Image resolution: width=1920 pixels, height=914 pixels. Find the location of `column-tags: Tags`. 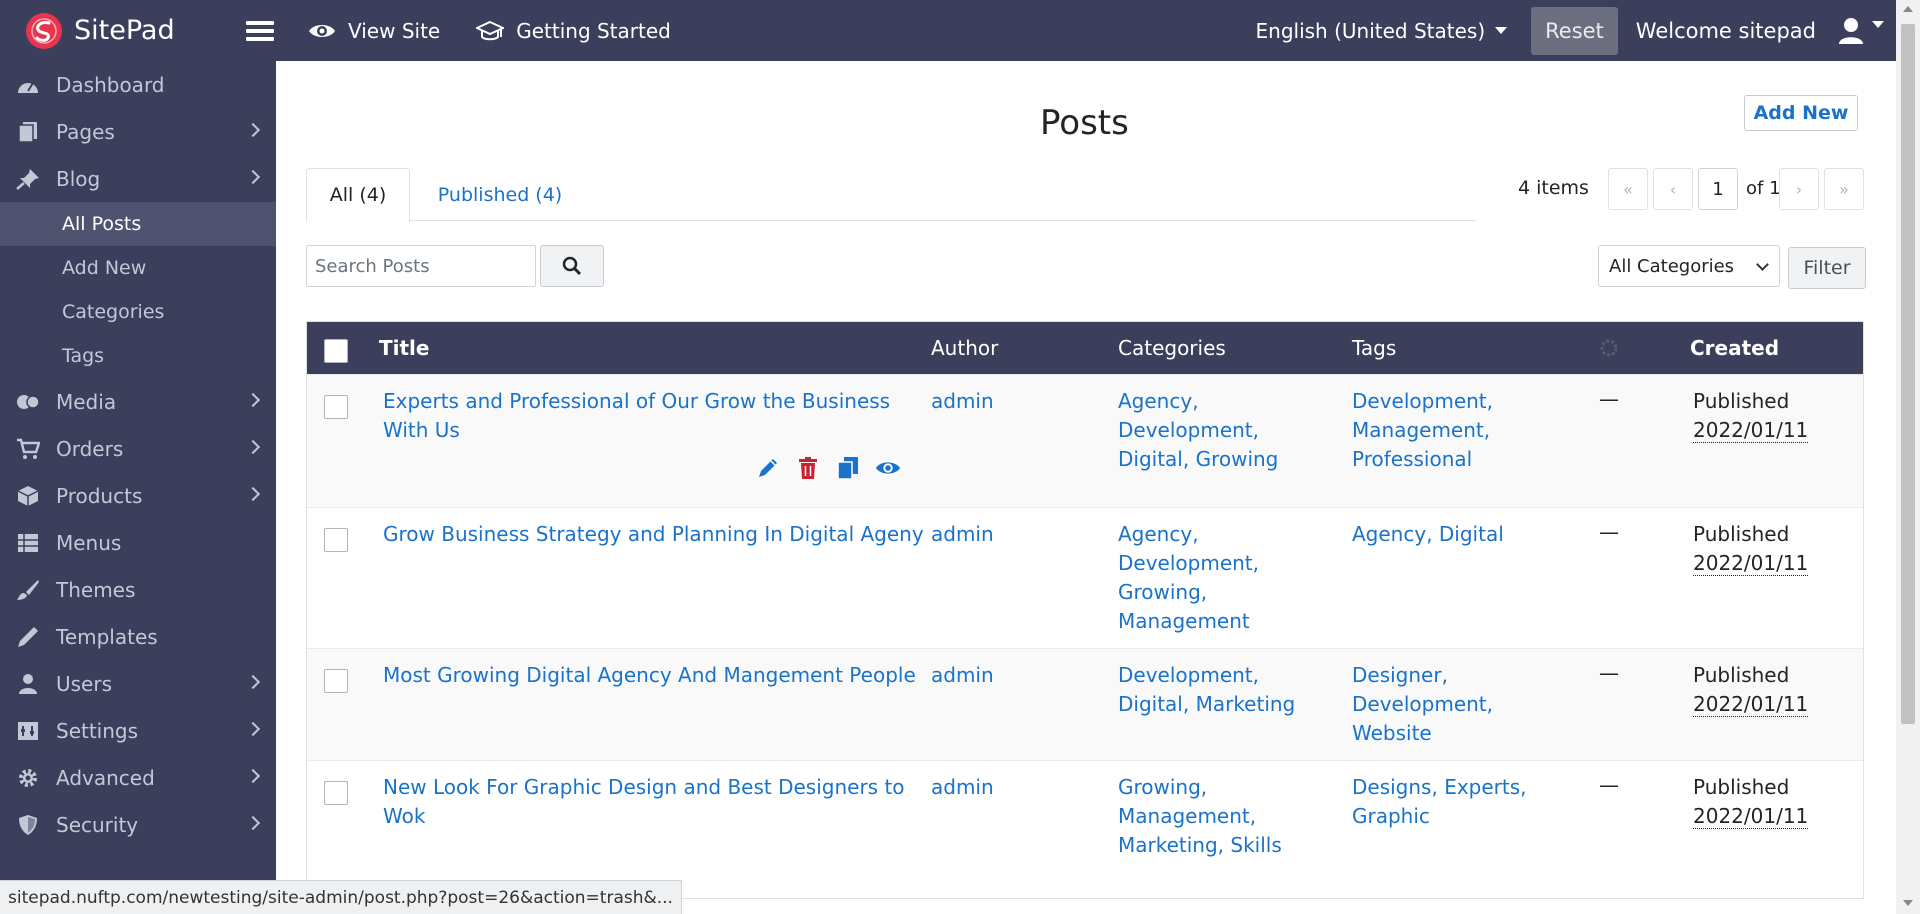

column-tags: Tags is located at coordinates (1374, 348).